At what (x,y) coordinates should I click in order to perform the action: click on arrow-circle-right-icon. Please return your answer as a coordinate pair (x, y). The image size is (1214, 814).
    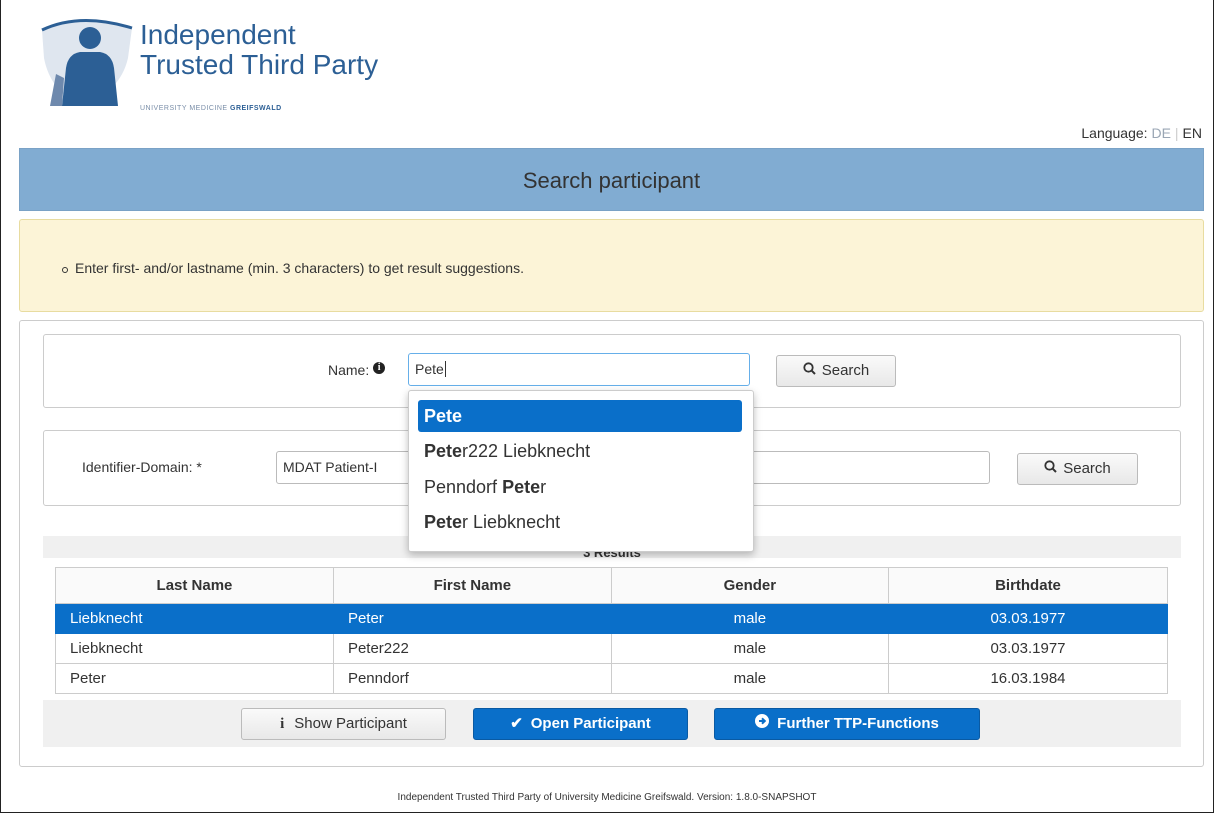
    Looking at the image, I should click on (762, 724).